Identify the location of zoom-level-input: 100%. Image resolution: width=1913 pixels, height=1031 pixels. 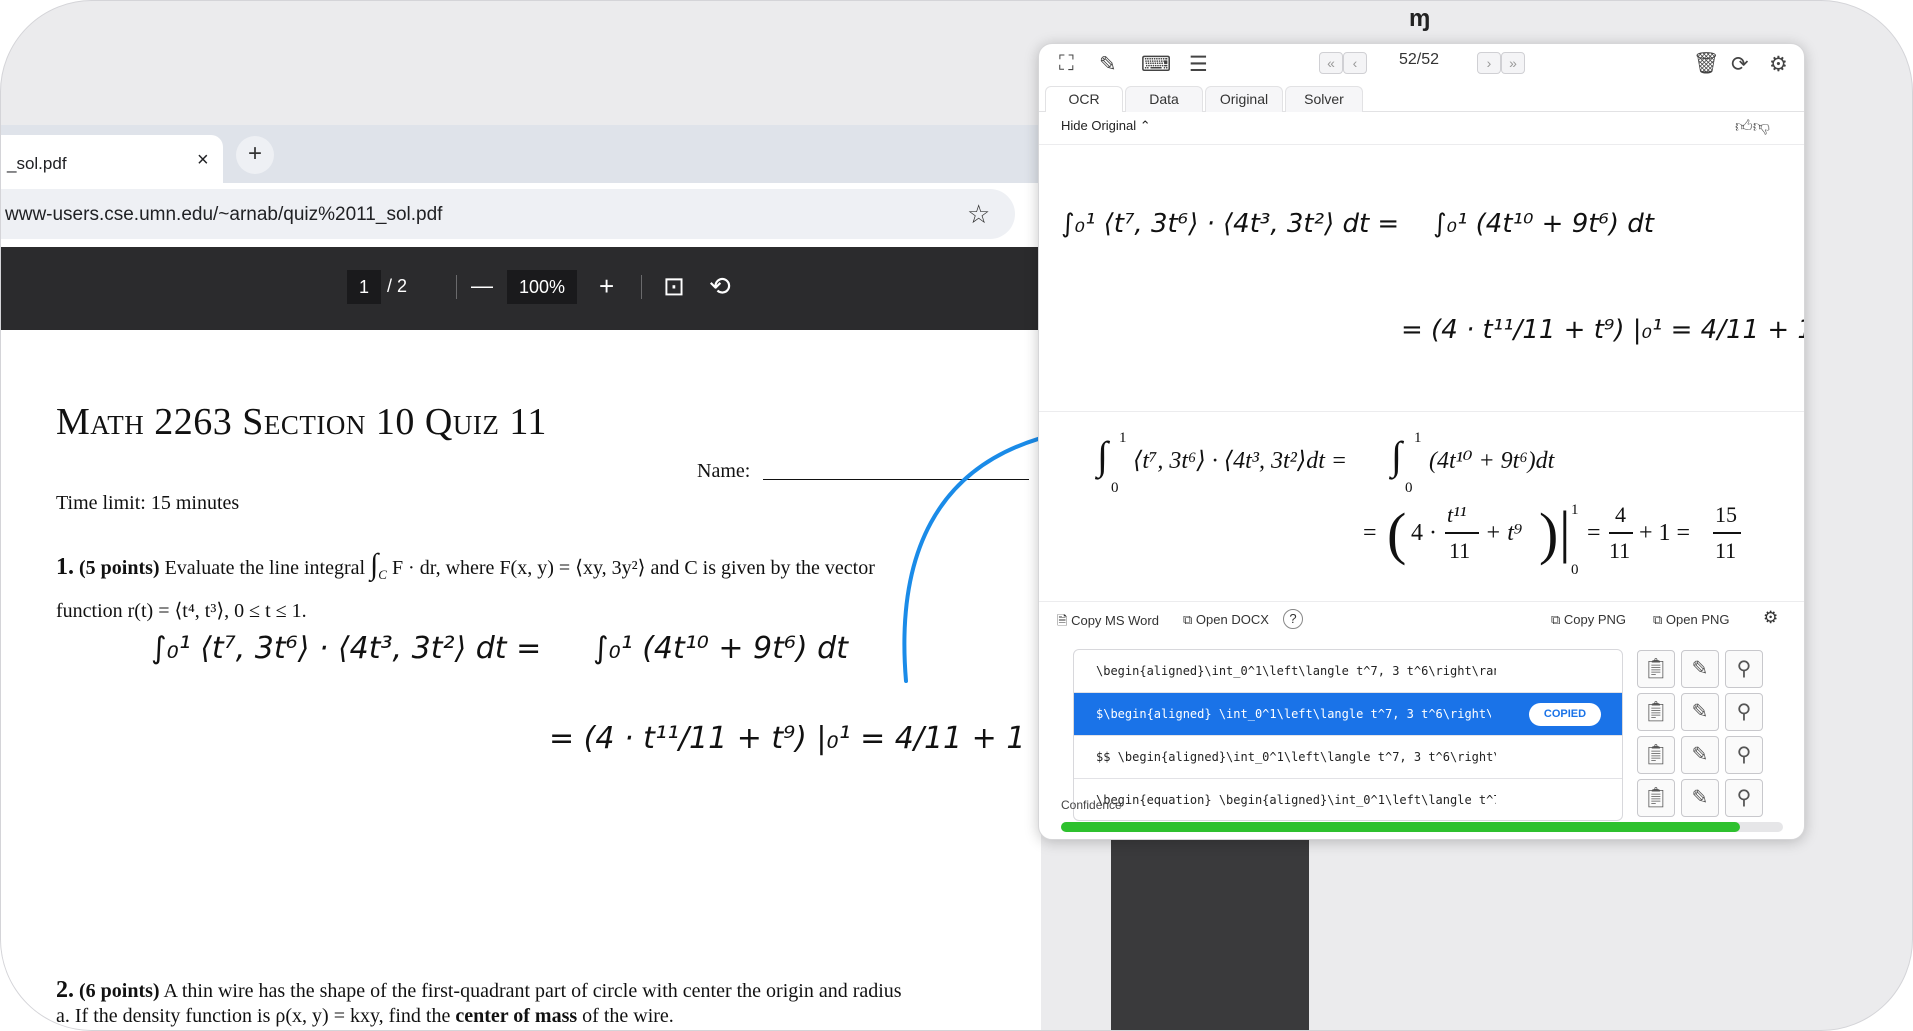
(542, 287).